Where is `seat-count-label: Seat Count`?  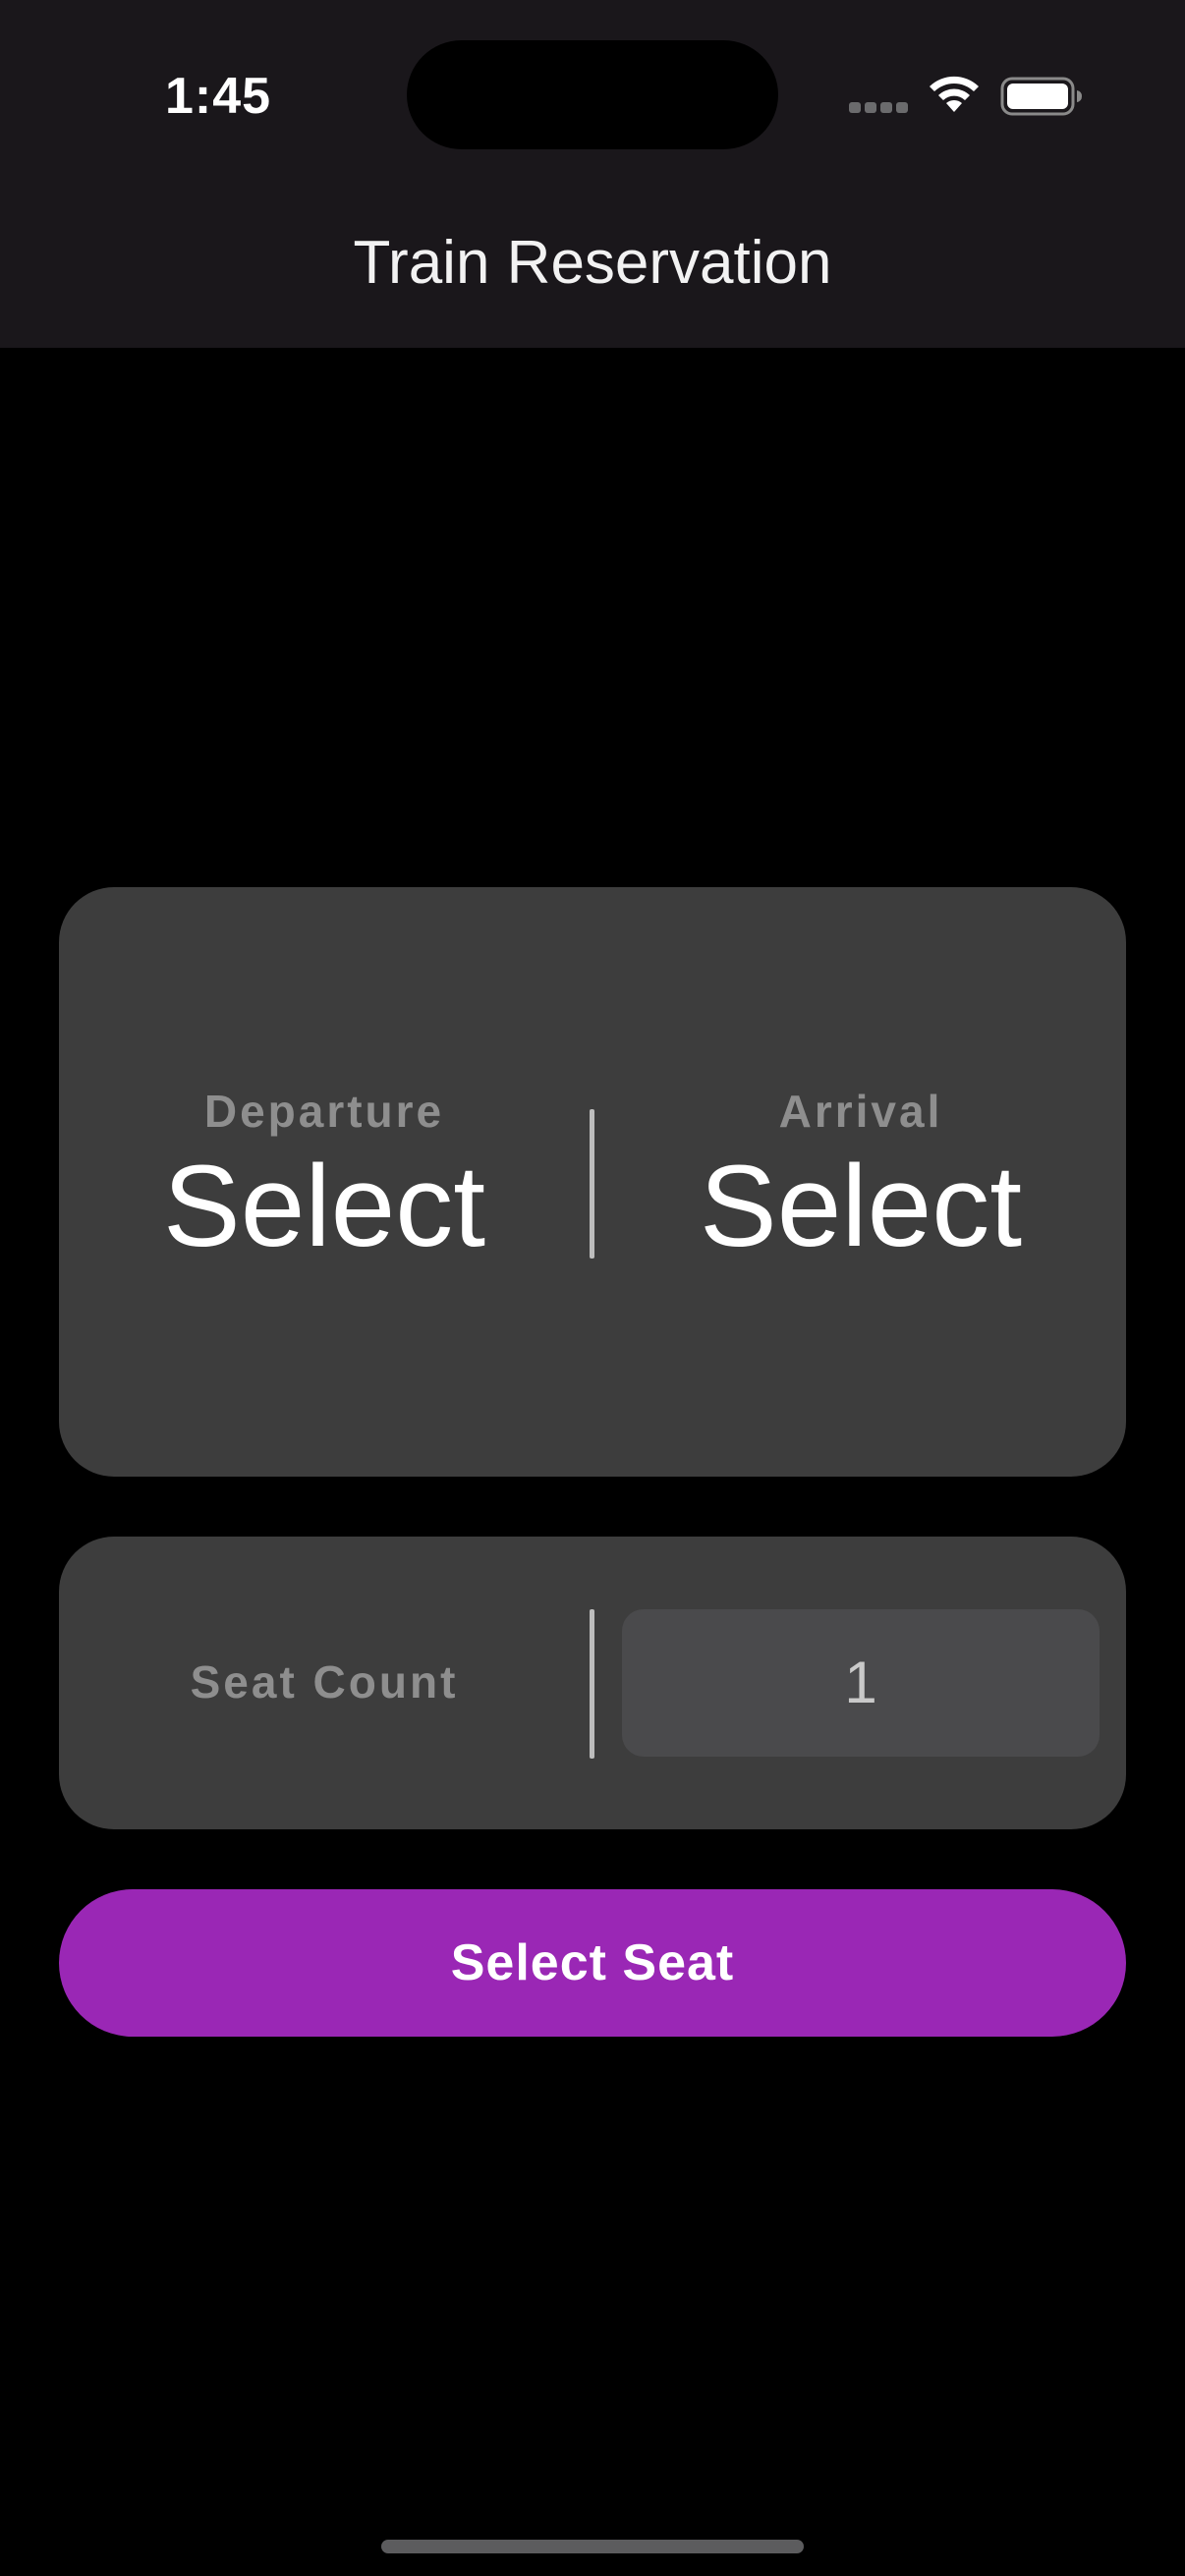 seat-count-label: Seat Count is located at coordinates (324, 1682).